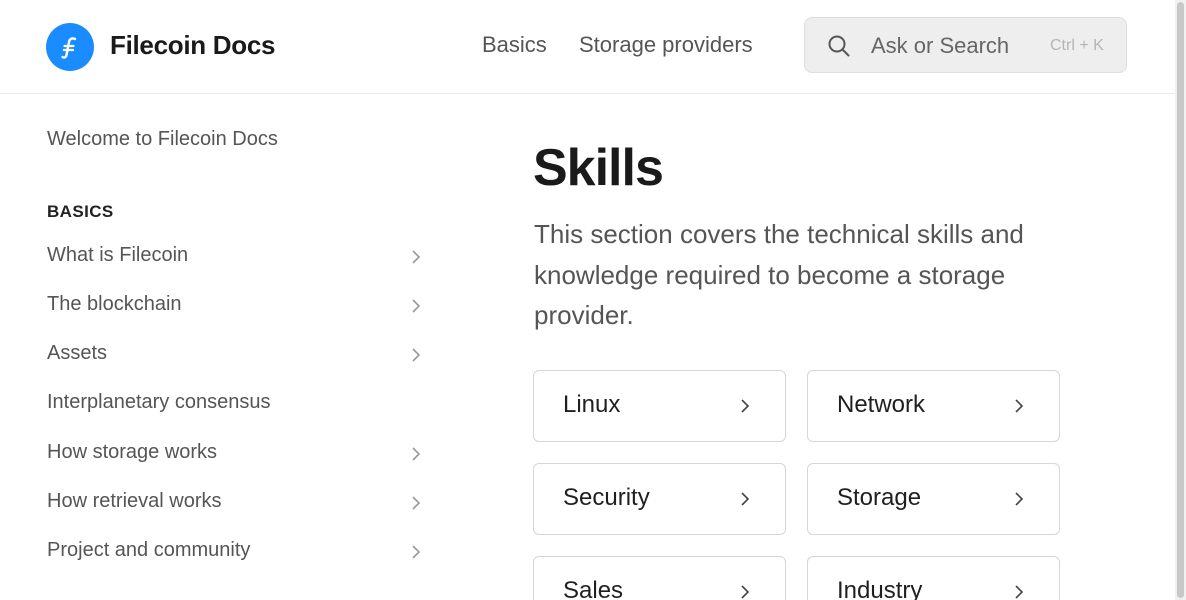  Describe the element at coordinates (134, 501) in the screenshot. I see `sidebar-item-label: How retrieval works` at that location.